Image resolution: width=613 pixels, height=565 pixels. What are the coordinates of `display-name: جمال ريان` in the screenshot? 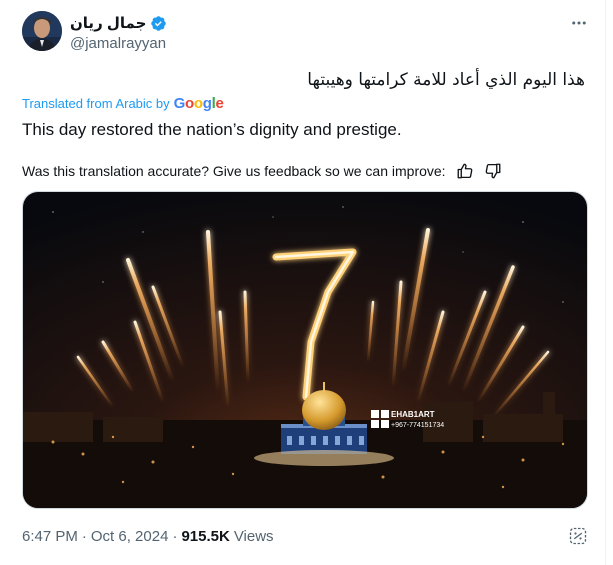 It's located at (108, 23).